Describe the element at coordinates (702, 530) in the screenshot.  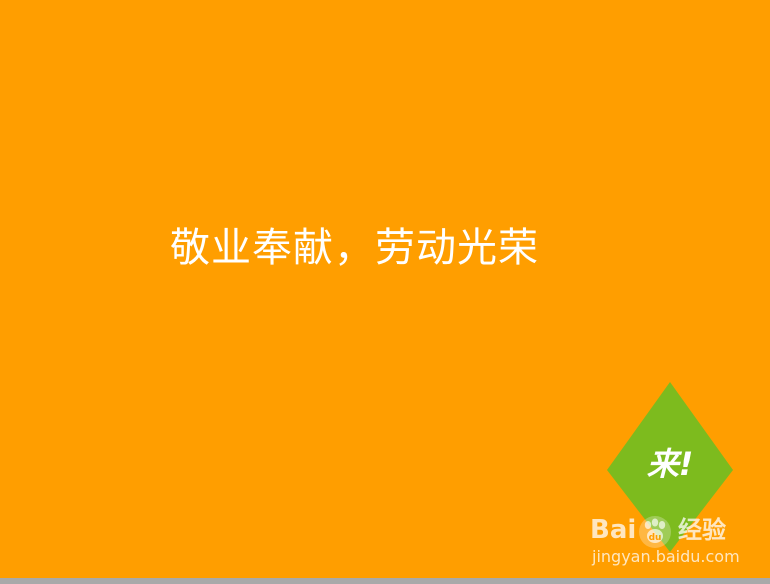
I see `watermark-jingyan: 经验` at that location.